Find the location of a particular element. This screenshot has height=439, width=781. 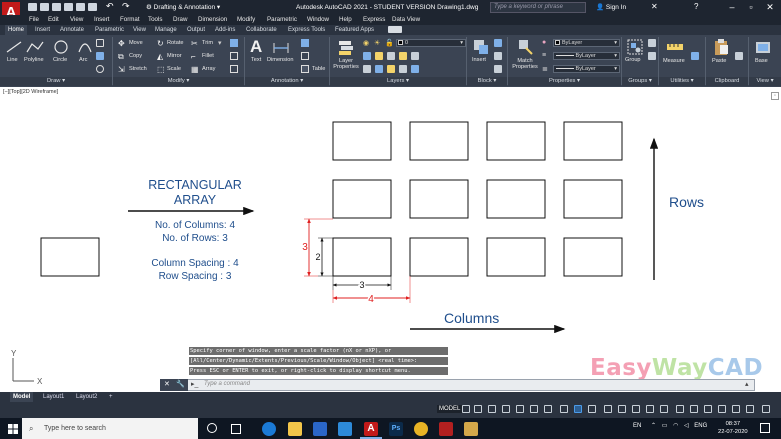

menu-insert: Insert is located at coordinates (101, 20).